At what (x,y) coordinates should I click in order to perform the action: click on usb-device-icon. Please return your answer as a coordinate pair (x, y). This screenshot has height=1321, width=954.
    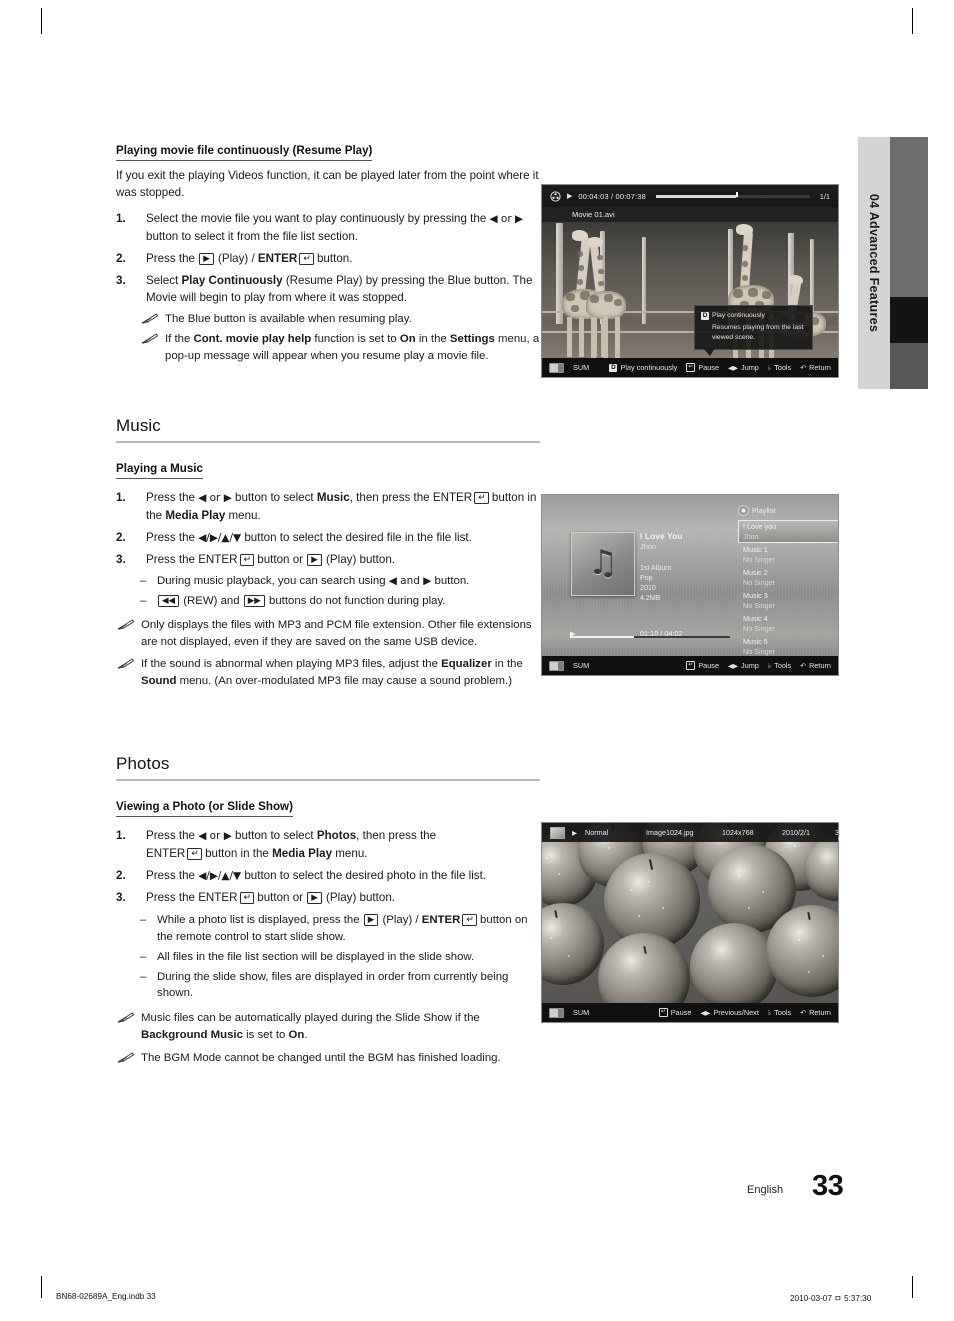
    Looking at the image, I should click on (556, 367).